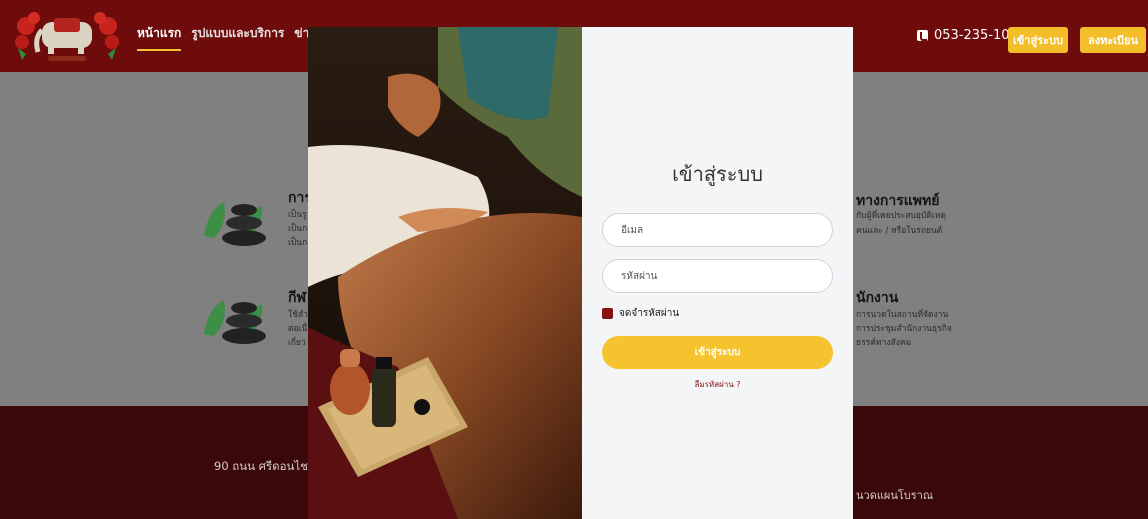 The width and height of the screenshot is (1148, 519). I want to click on login-submit-button: เข้าสู่ระบบ, so click(717, 352).